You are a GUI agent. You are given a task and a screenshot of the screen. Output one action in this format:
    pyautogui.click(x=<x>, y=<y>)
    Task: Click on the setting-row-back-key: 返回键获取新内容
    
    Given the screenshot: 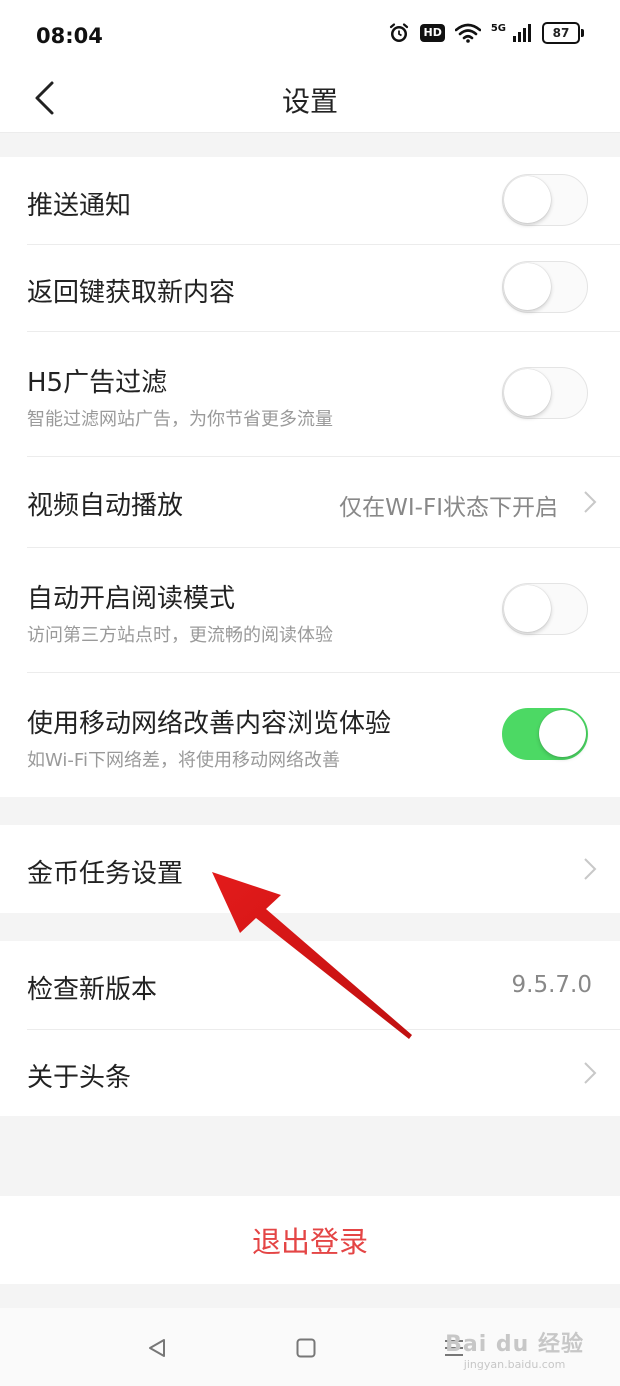 What is the action you would take?
    pyautogui.click(x=310, y=287)
    